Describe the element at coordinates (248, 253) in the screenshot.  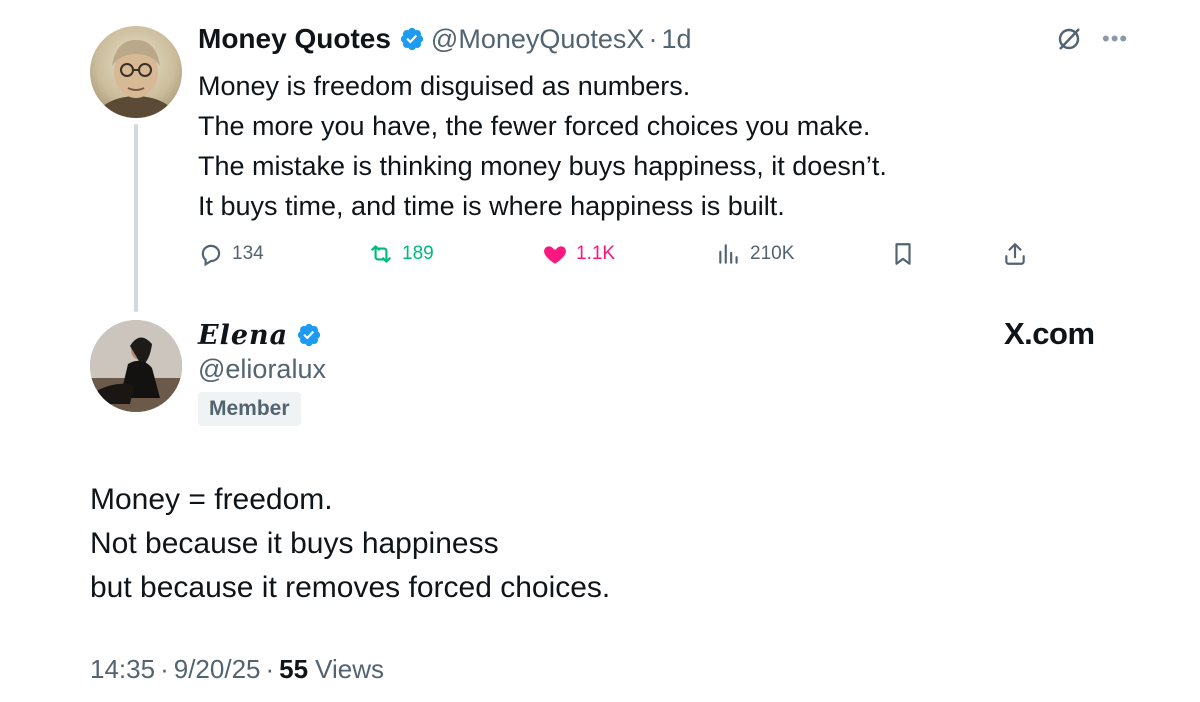
I see `reply-count: 134` at that location.